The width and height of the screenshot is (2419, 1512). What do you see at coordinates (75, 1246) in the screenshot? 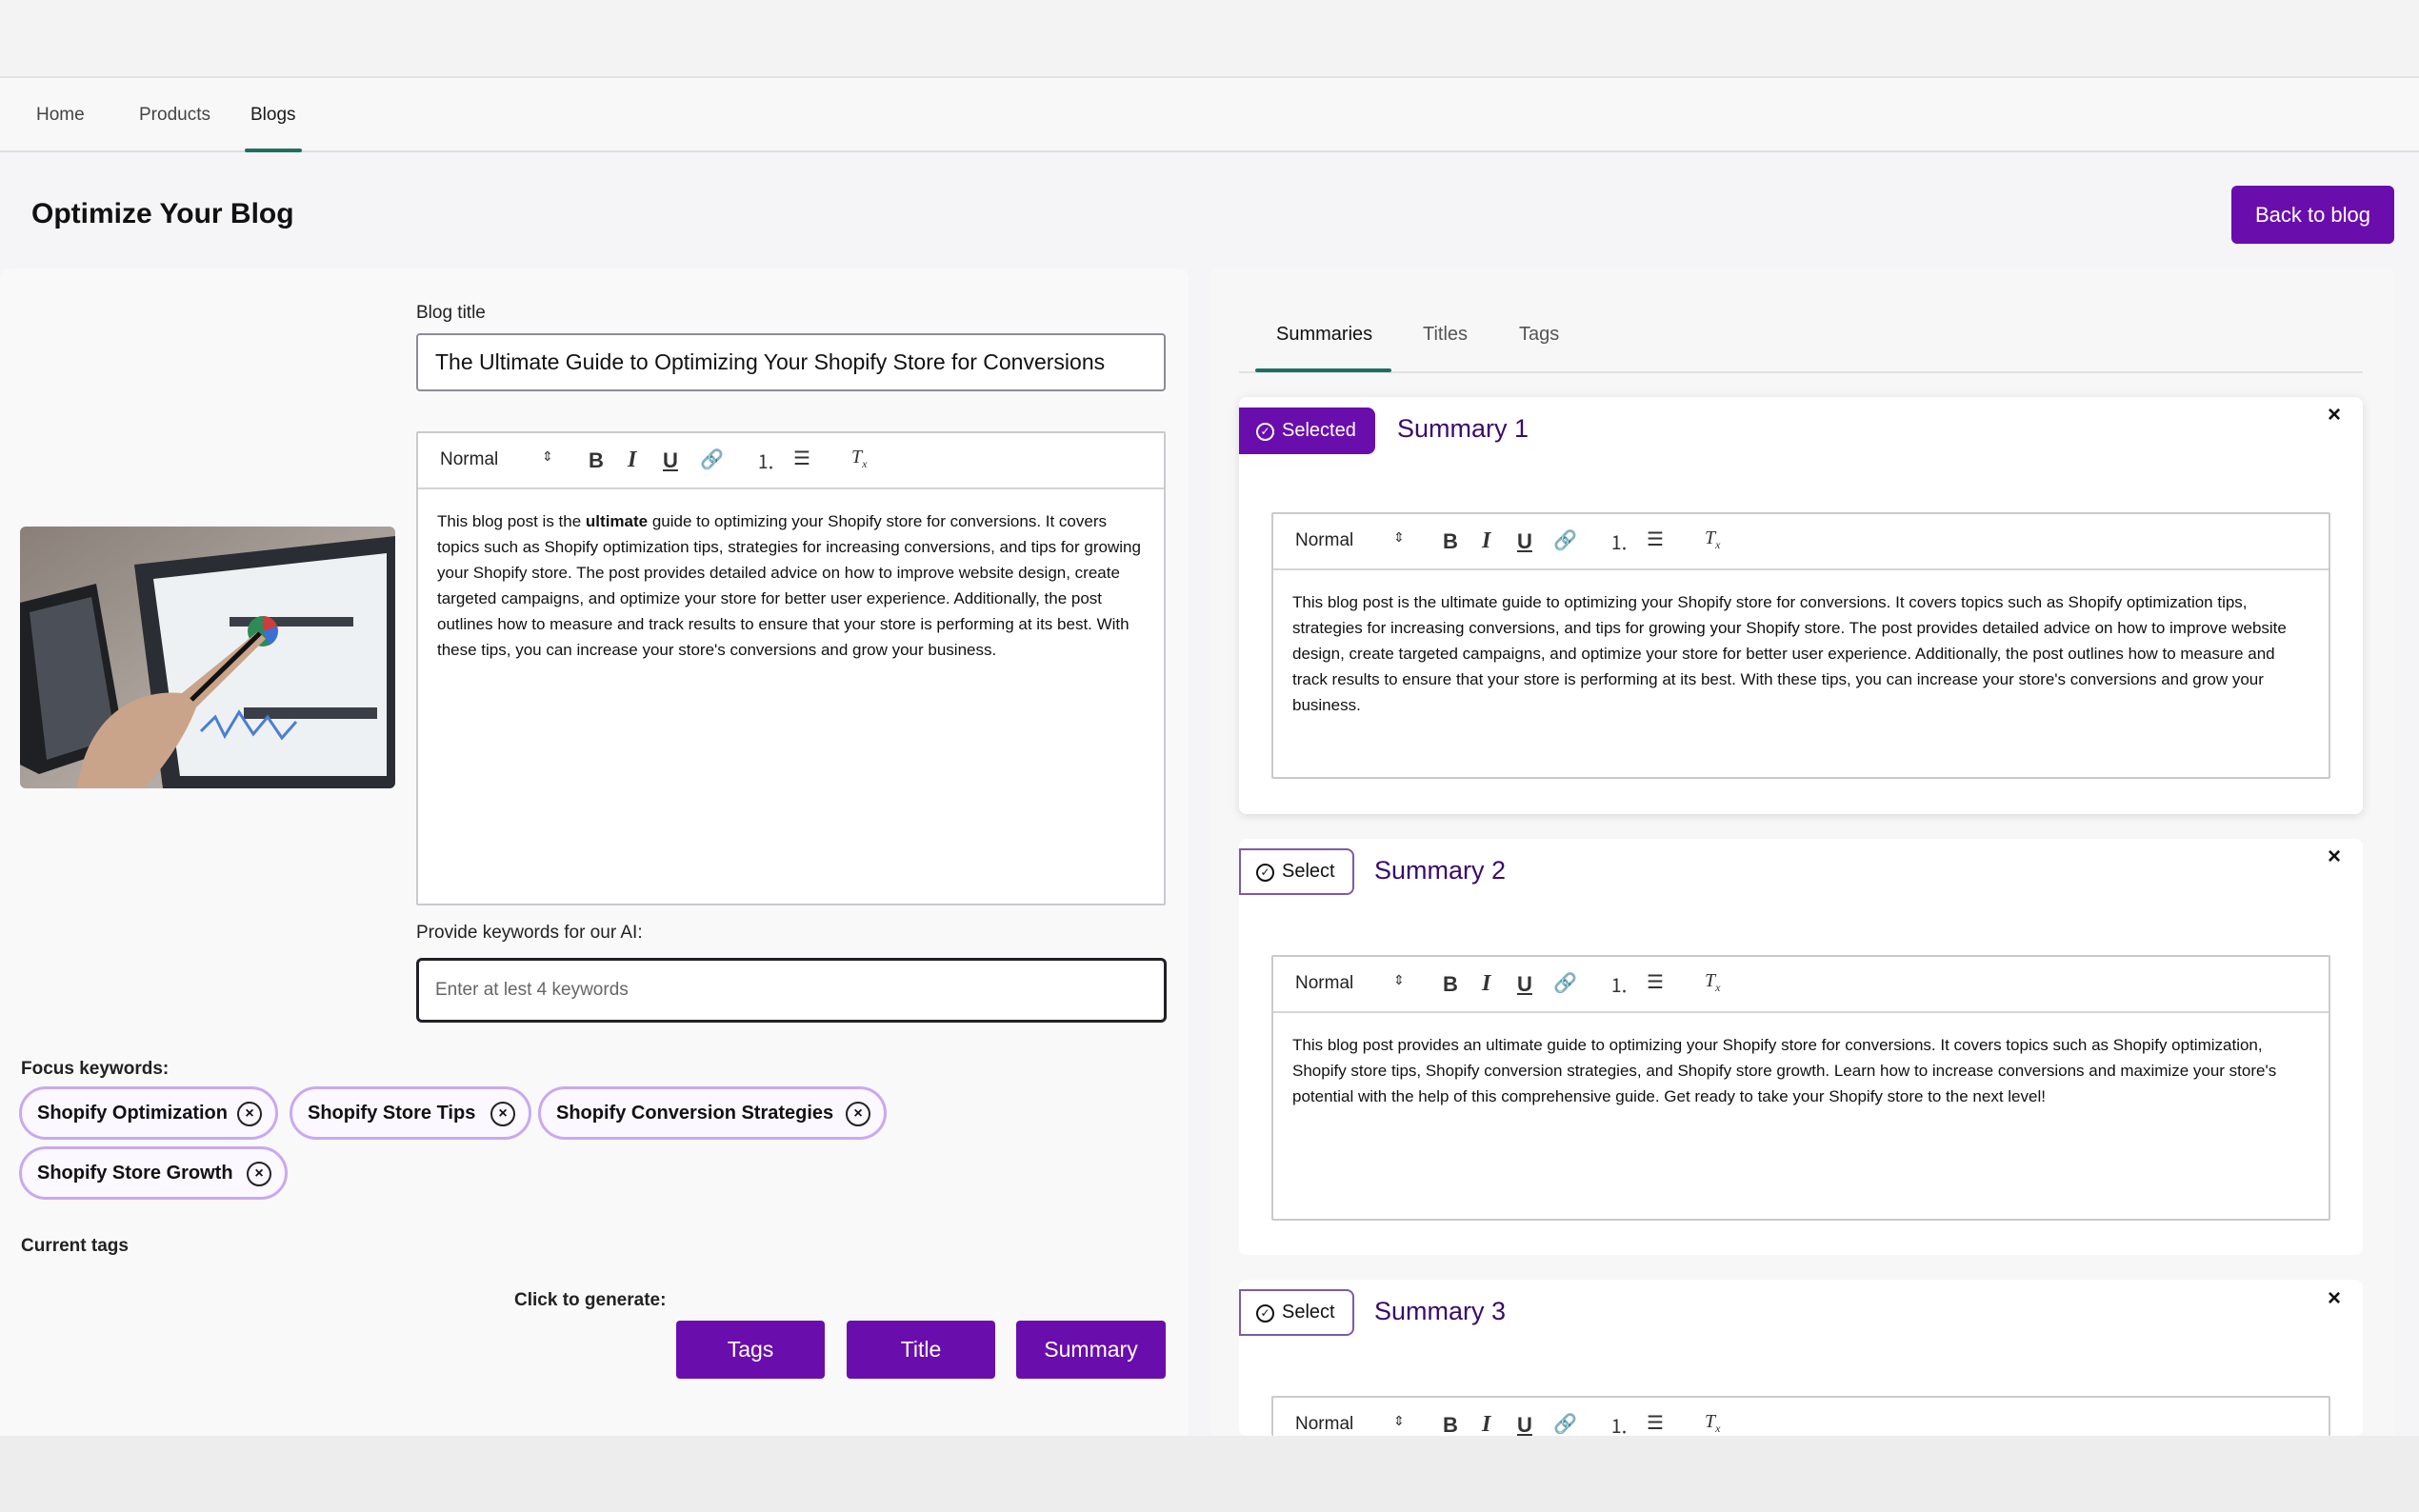
I see `current-tags-label: Current tags` at bounding box center [75, 1246].